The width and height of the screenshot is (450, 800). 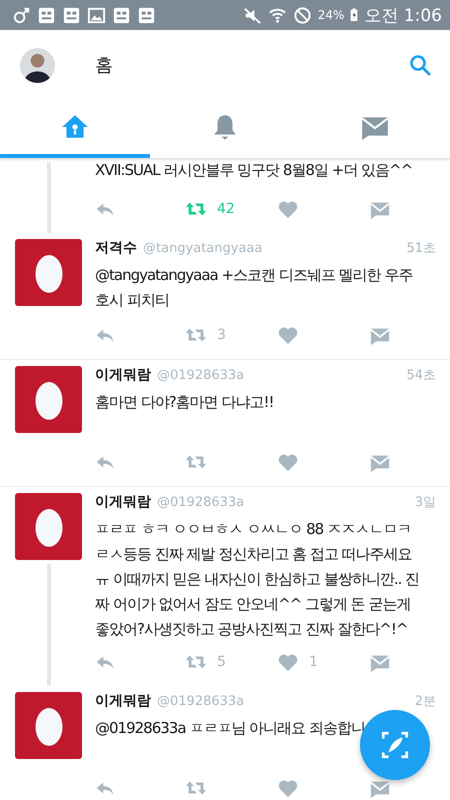 What do you see at coordinates (252, 15) in the screenshot?
I see `mute-icon` at bounding box center [252, 15].